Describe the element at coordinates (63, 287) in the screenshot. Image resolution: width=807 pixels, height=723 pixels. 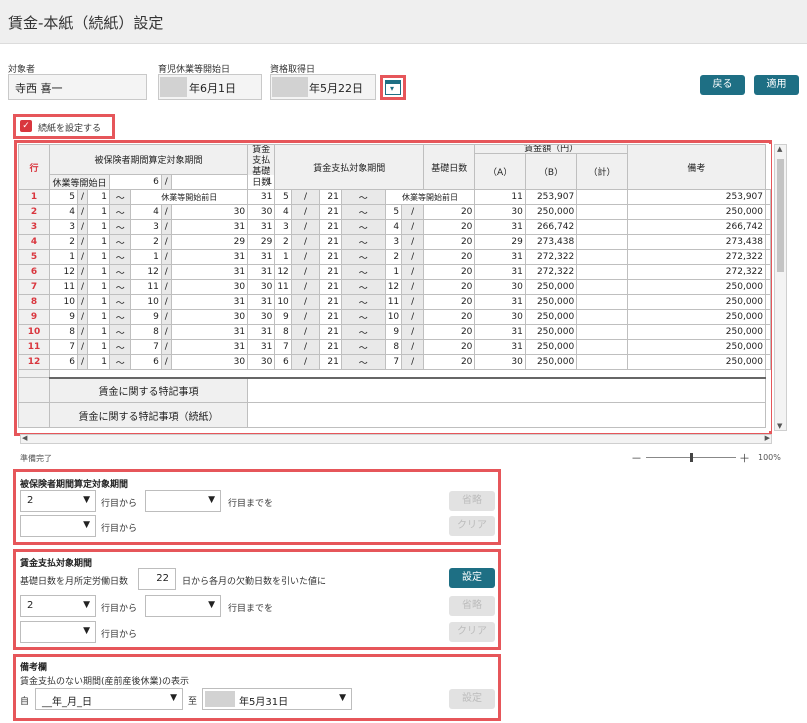
I see `from-month-cell: 11` at that location.